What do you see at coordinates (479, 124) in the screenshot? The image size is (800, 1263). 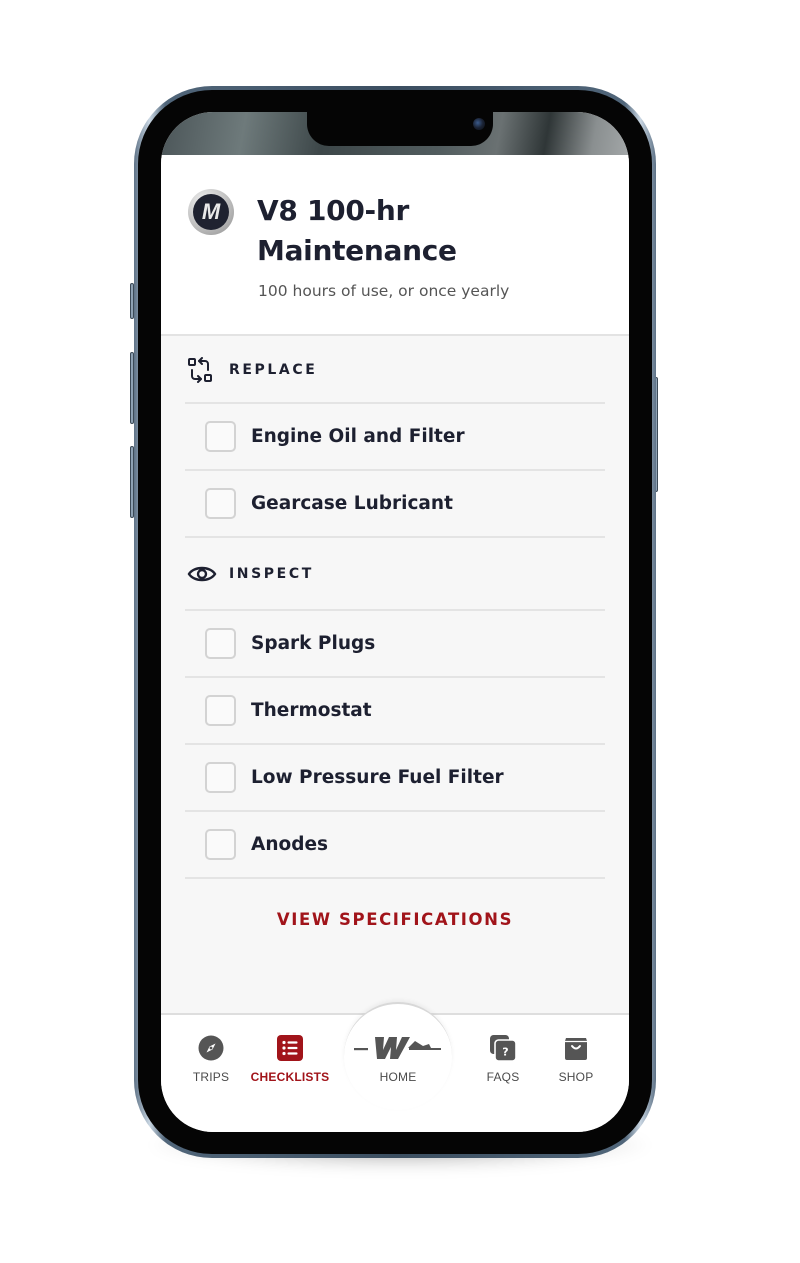 I see `front-camera` at bounding box center [479, 124].